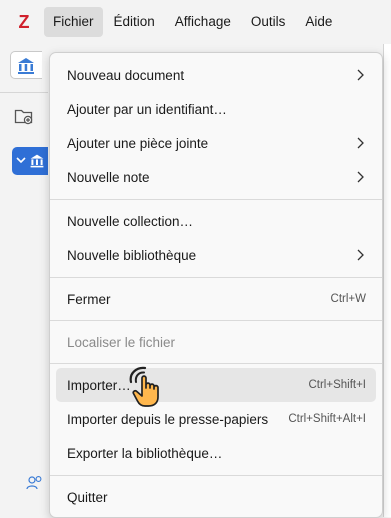 The height and width of the screenshot is (518, 391). What do you see at coordinates (24, 118) in the screenshot?
I see `new-collection-icon` at bounding box center [24, 118].